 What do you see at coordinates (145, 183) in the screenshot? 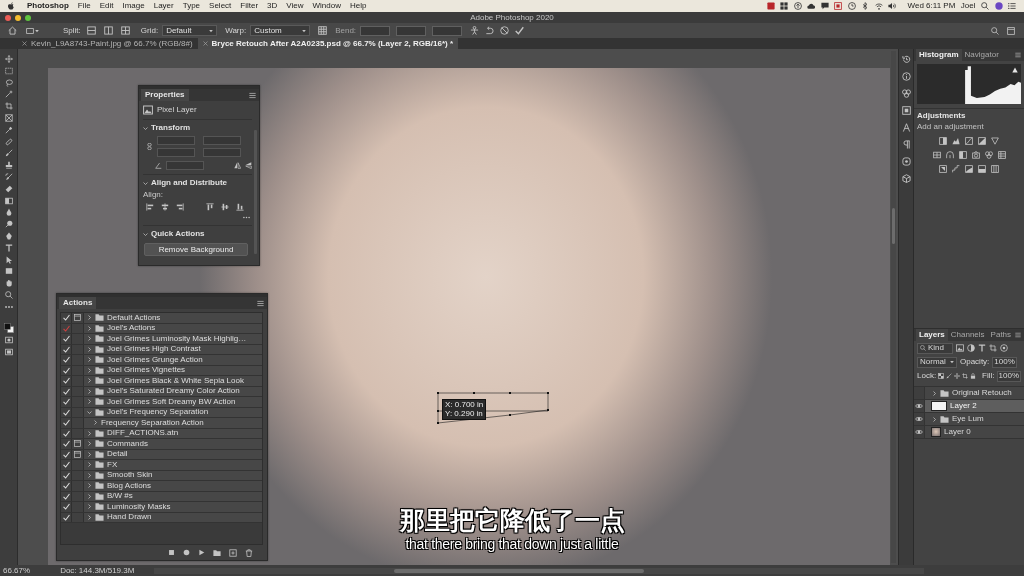
I see `chevron-down-icon` at bounding box center [145, 183].